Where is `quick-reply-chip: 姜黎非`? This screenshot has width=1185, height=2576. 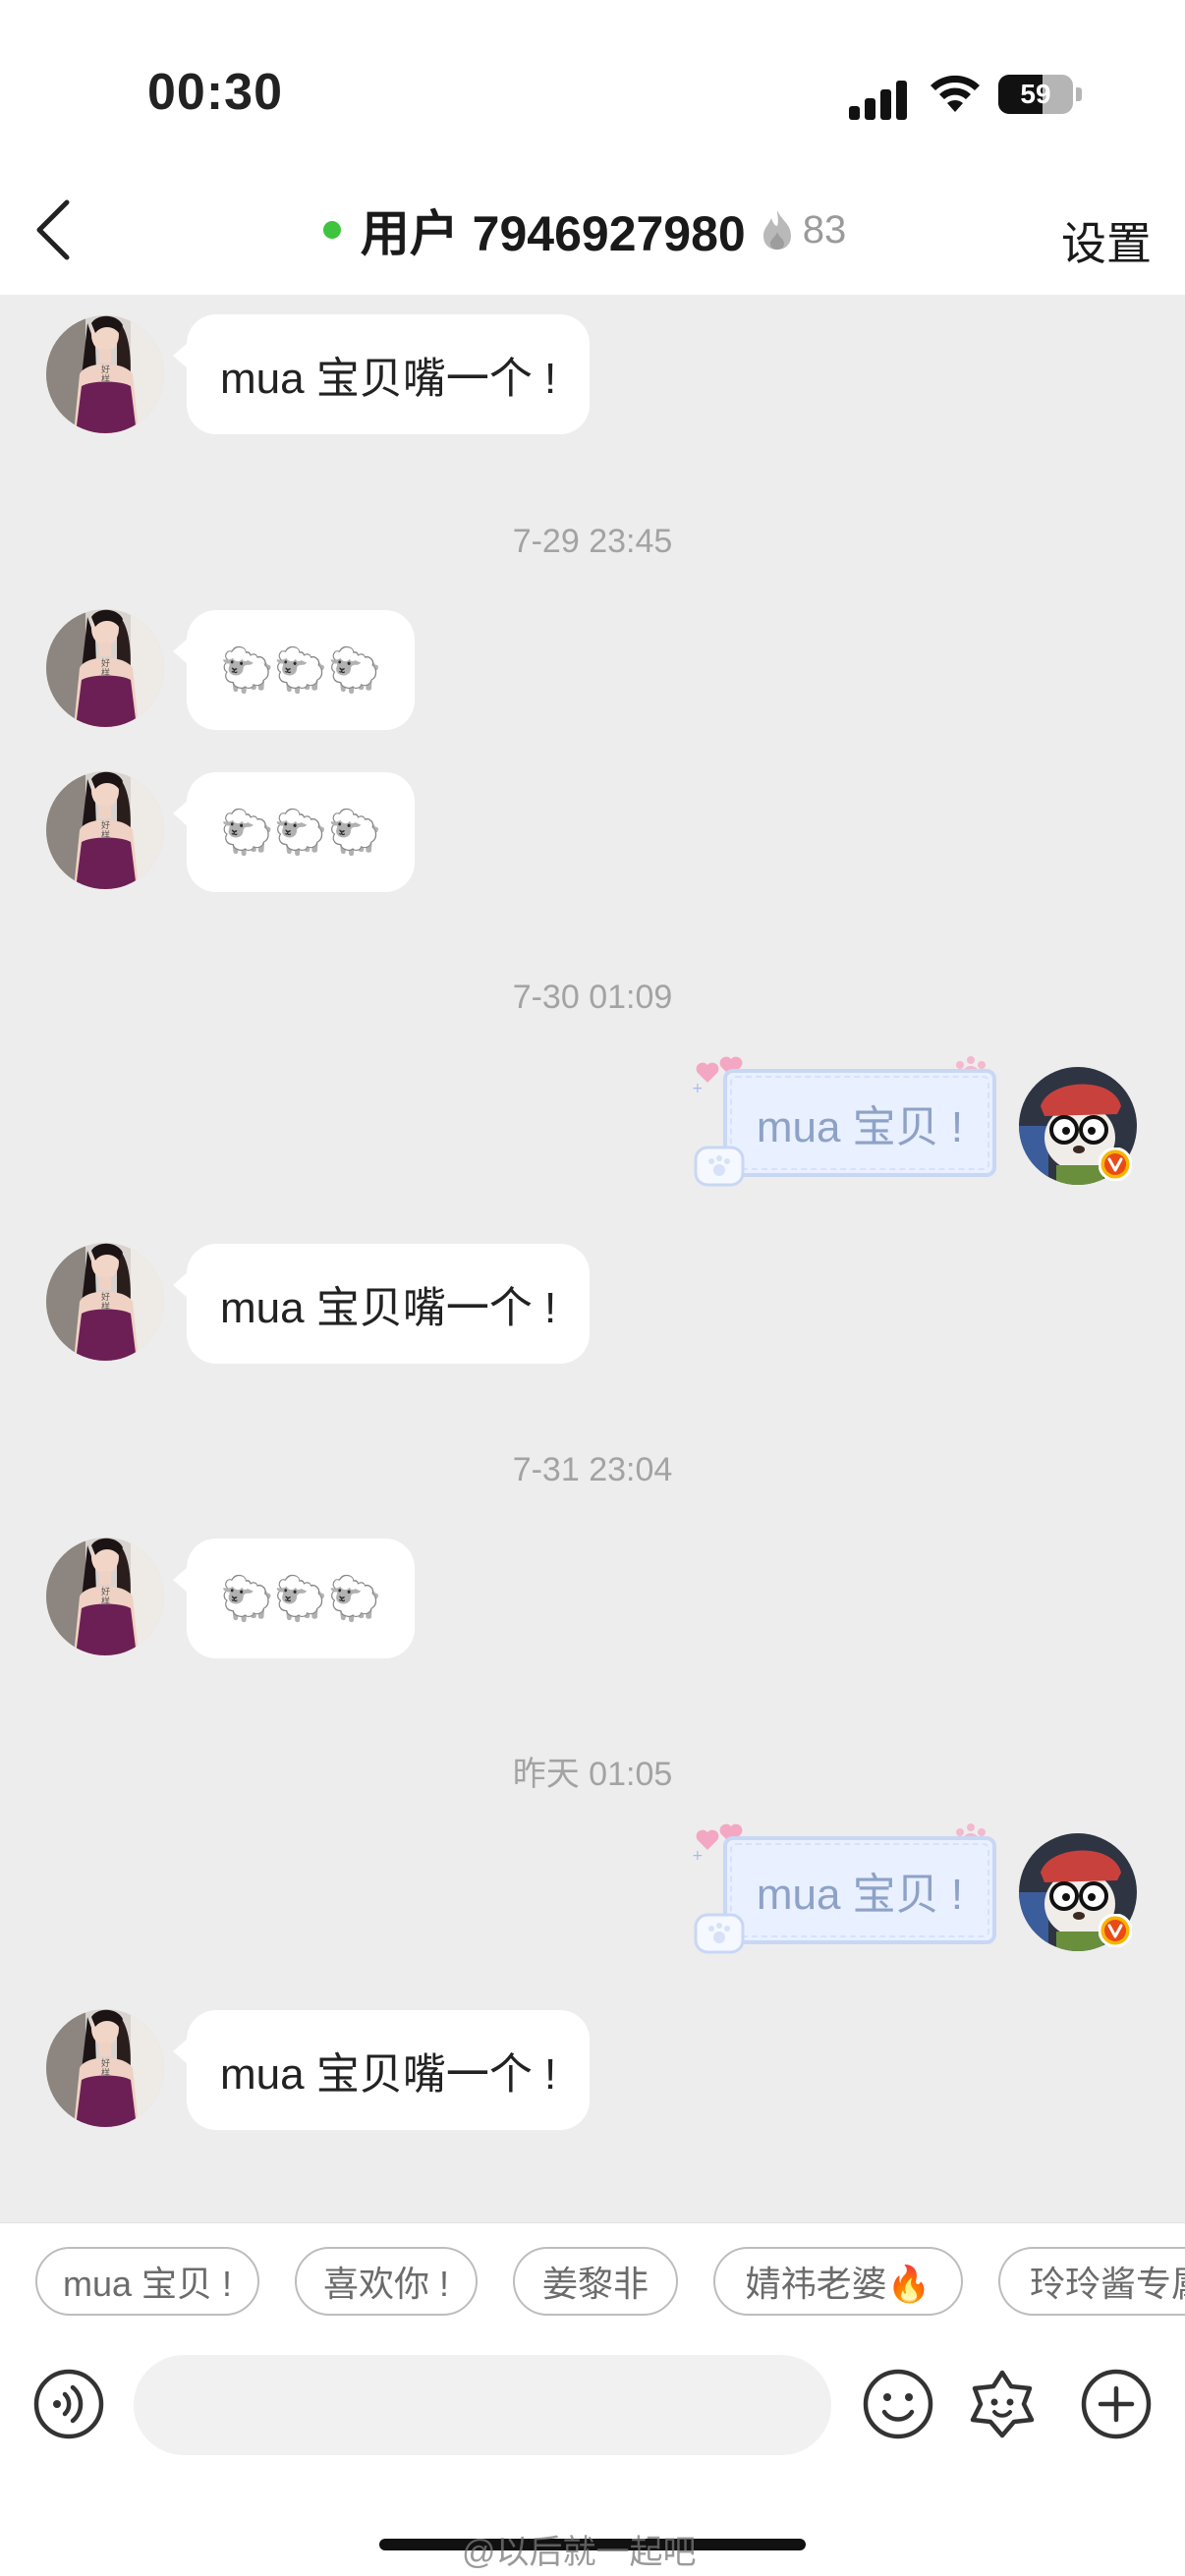
quick-reply-chip: 姜黎非 is located at coordinates (596, 2281).